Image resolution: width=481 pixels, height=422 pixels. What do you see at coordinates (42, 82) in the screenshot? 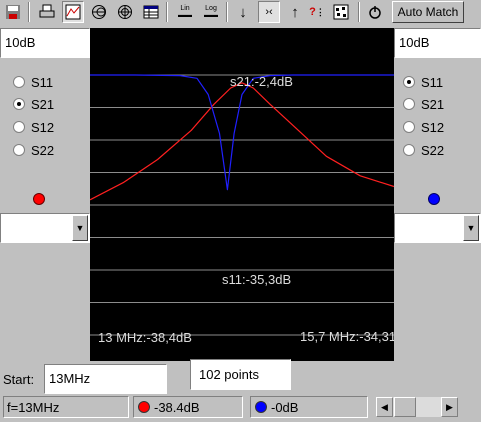
I see `left-radio-label: S11` at bounding box center [42, 82].